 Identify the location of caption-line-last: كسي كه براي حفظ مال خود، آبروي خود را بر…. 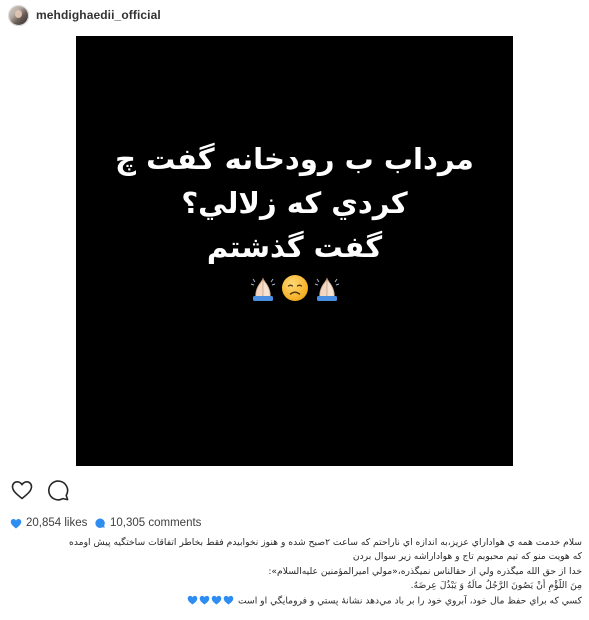
(294, 601).